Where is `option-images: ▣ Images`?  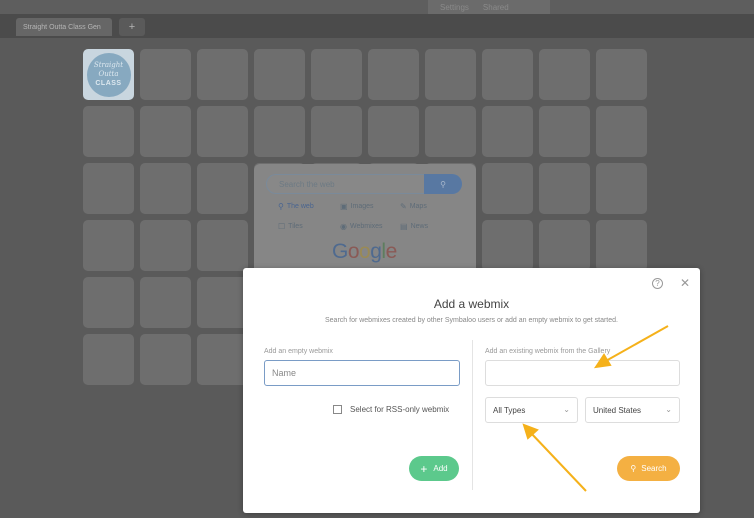 option-images: ▣ Images is located at coordinates (357, 206).